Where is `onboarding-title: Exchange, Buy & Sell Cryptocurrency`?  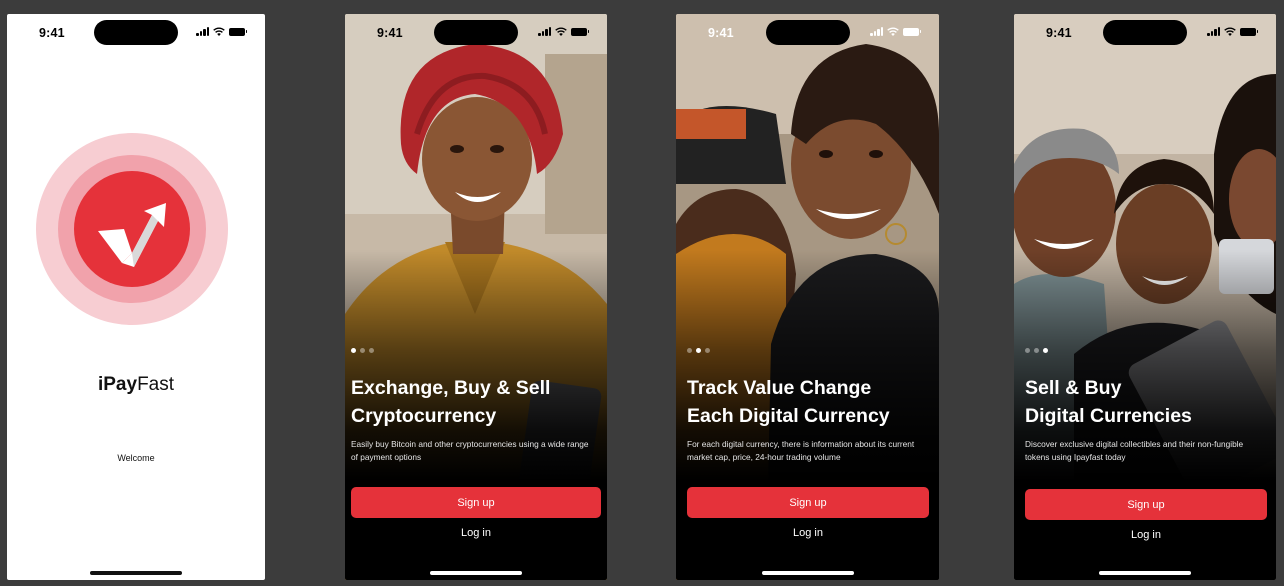
onboarding-title: Exchange, Buy & Sell Cryptocurrency is located at coordinates (451, 402).